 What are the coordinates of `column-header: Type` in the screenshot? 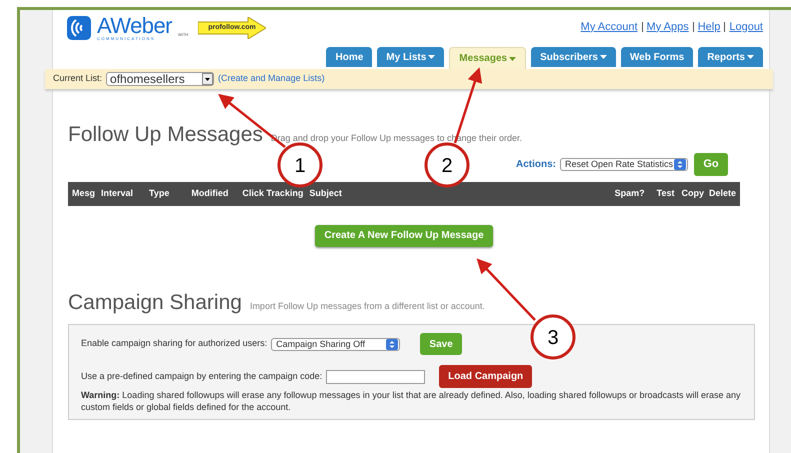 It's located at (159, 193).